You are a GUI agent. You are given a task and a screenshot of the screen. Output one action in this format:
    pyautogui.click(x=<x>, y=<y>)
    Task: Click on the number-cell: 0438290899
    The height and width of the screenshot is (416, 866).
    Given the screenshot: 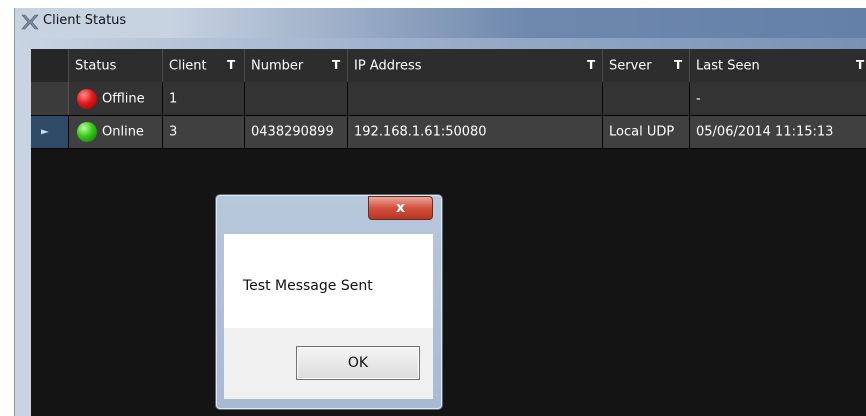 What is the action you would take?
    pyautogui.click(x=296, y=132)
    